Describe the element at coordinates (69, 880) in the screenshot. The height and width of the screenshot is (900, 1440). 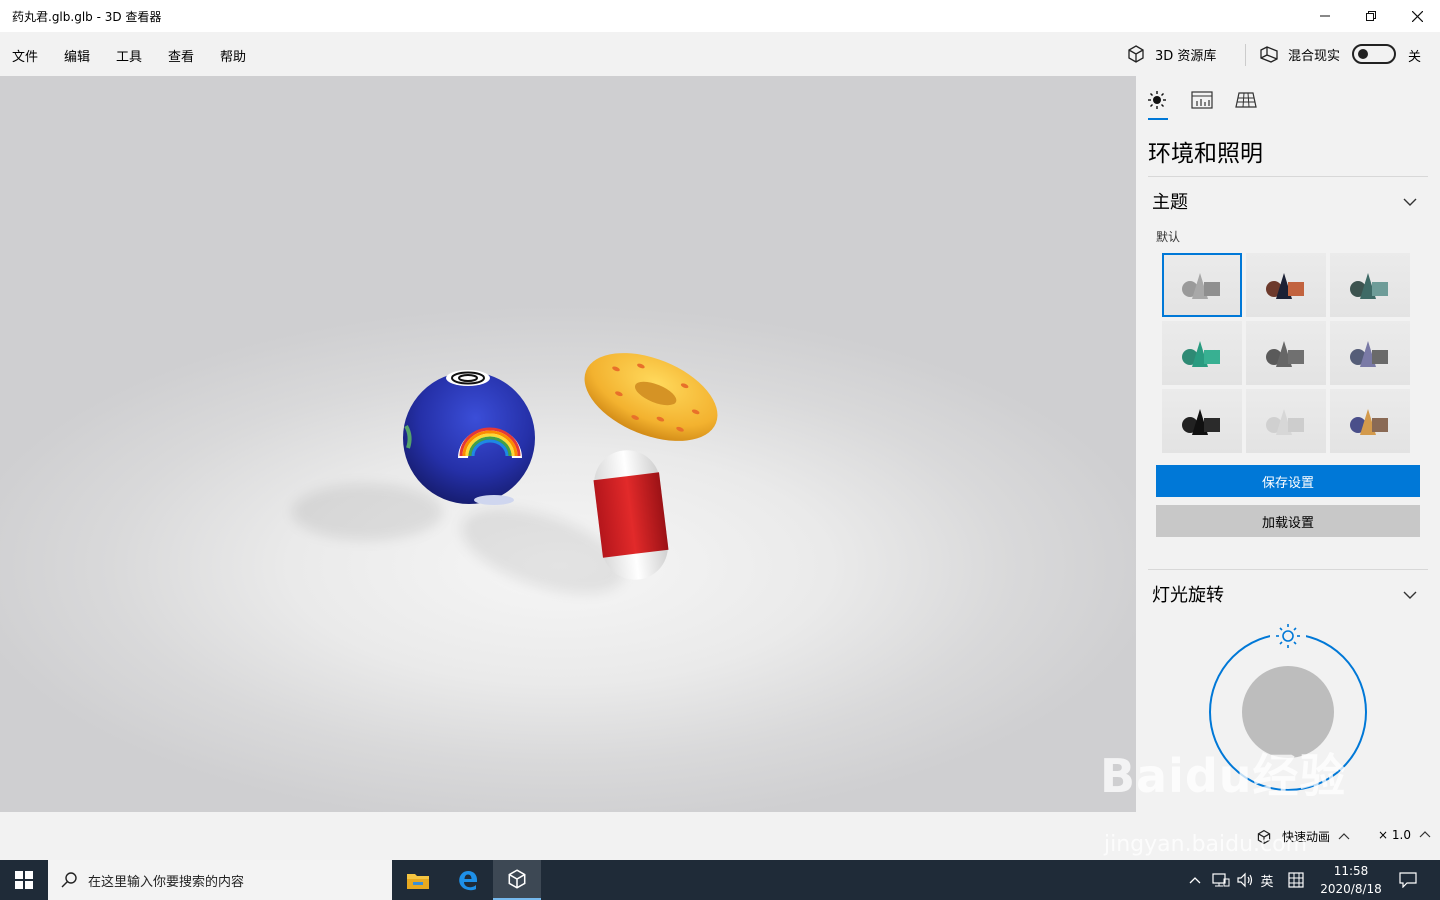
I see `search-icon` at that location.